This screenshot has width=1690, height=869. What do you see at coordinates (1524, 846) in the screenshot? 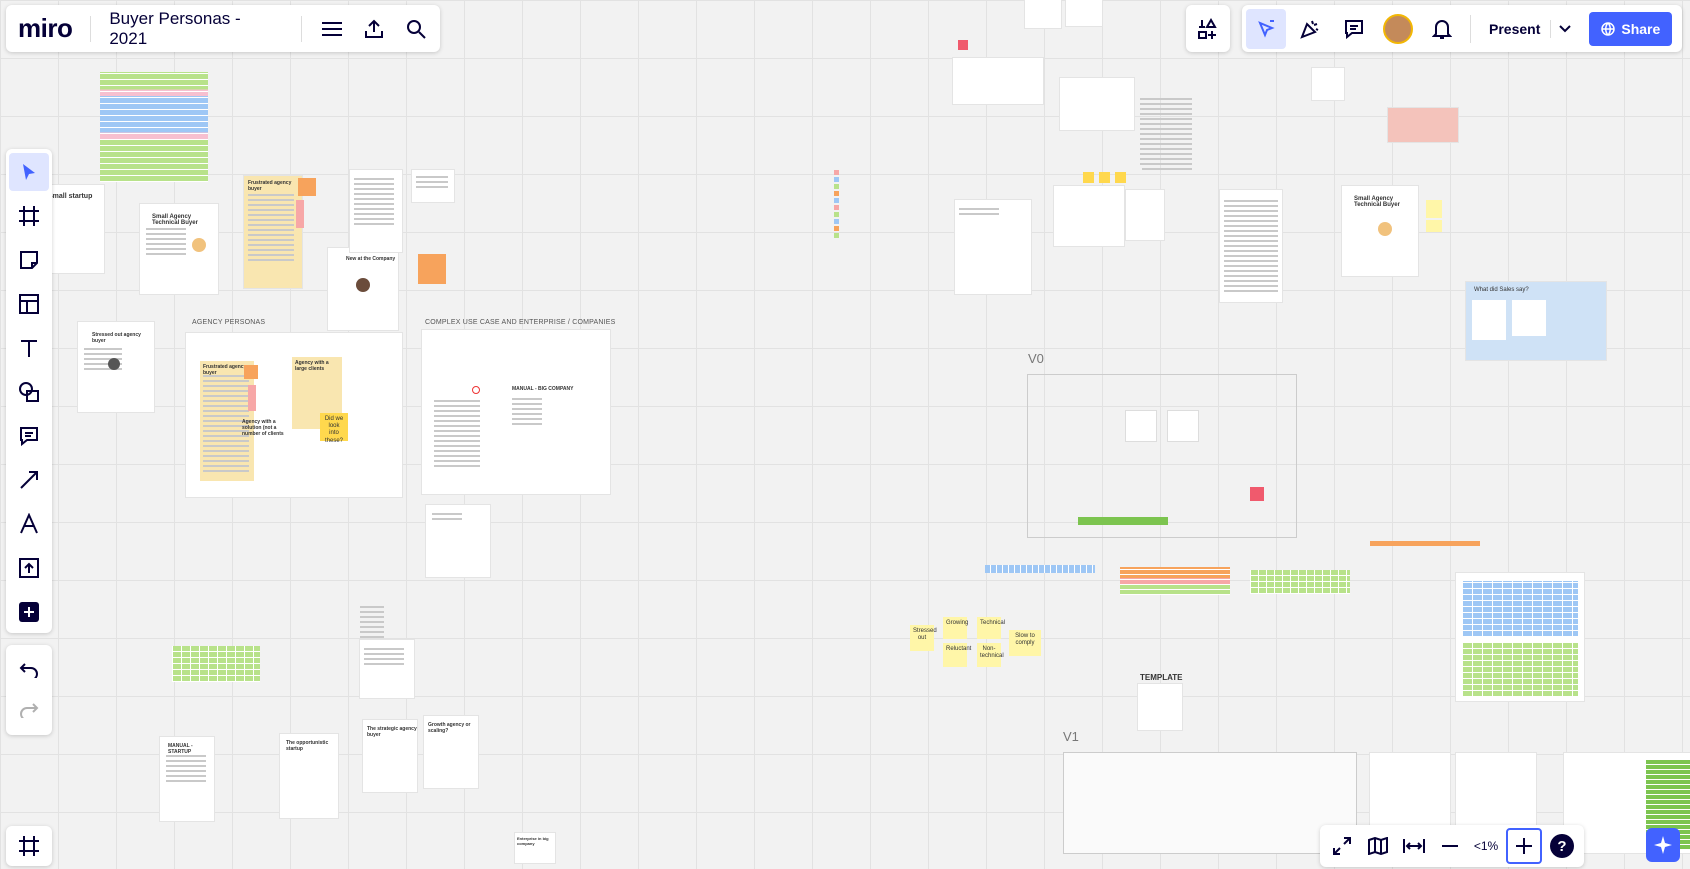
I see `zoom-in-icon` at bounding box center [1524, 846].